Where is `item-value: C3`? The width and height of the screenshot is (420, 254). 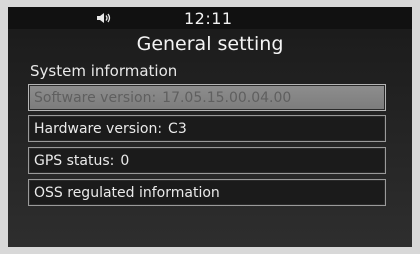
item-value: C3 is located at coordinates (177, 128).